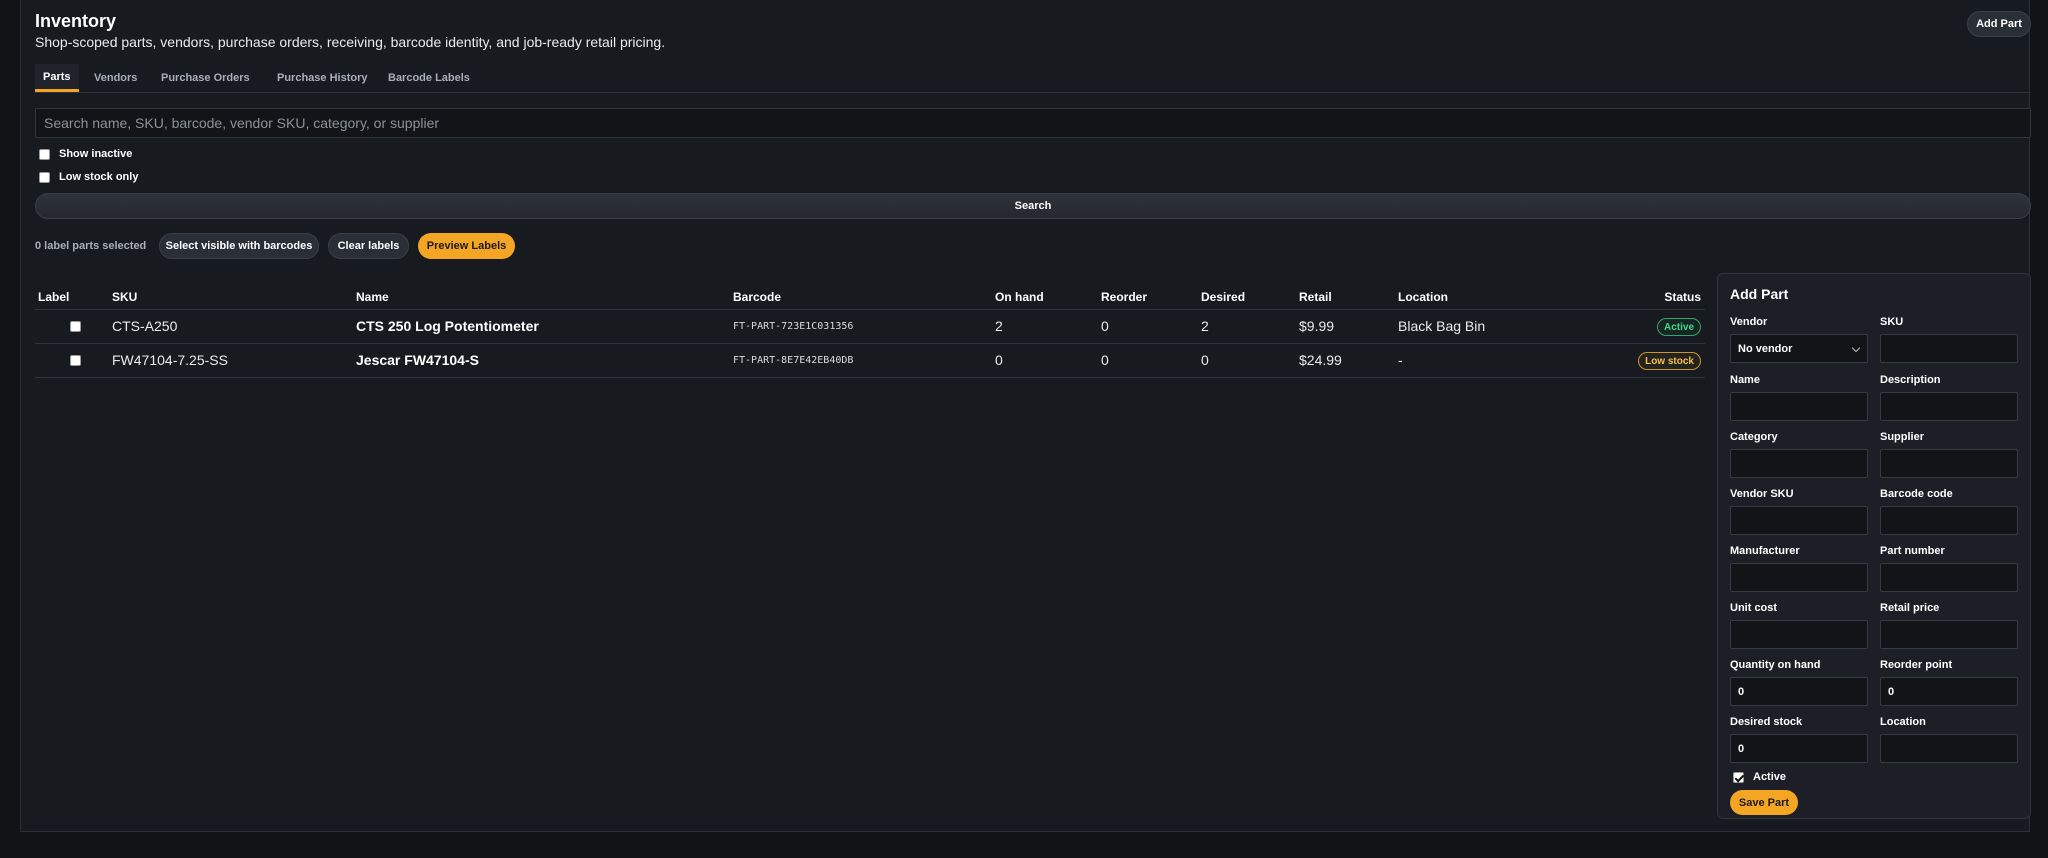 This screenshot has height=858, width=2048. What do you see at coordinates (1799, 577) in the screenshot?
I see `manufacturer-field` at bounding box center [1799, 577].